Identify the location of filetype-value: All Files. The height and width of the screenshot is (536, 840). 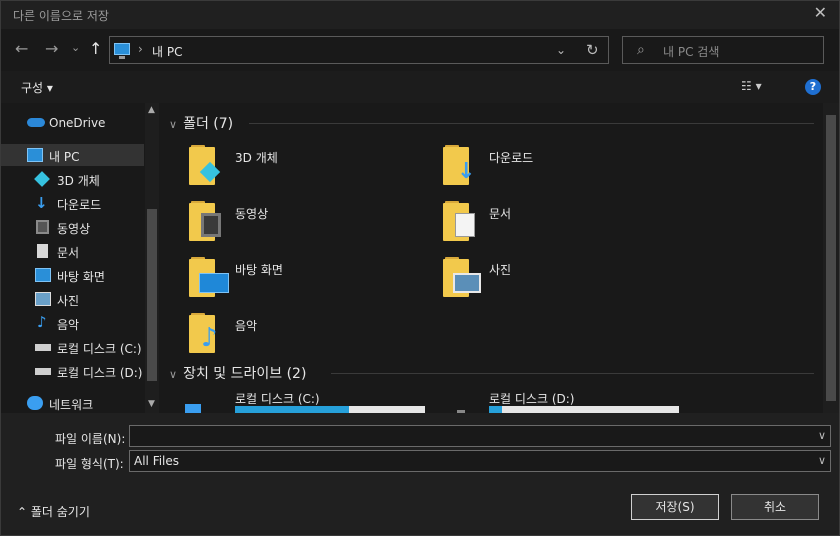
(157, 461).